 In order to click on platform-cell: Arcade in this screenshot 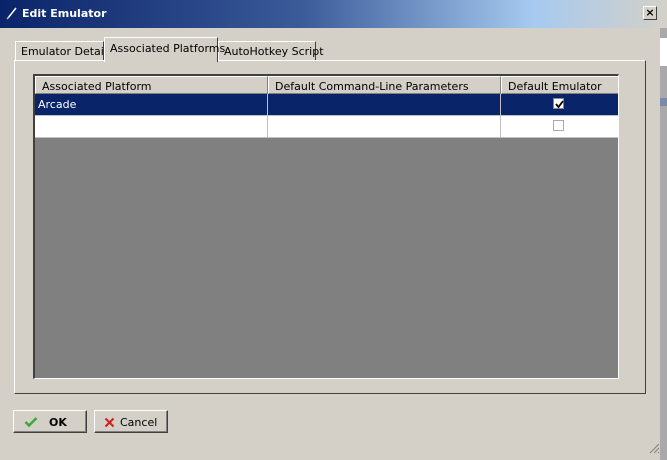, I will do `click(151, 105)`.